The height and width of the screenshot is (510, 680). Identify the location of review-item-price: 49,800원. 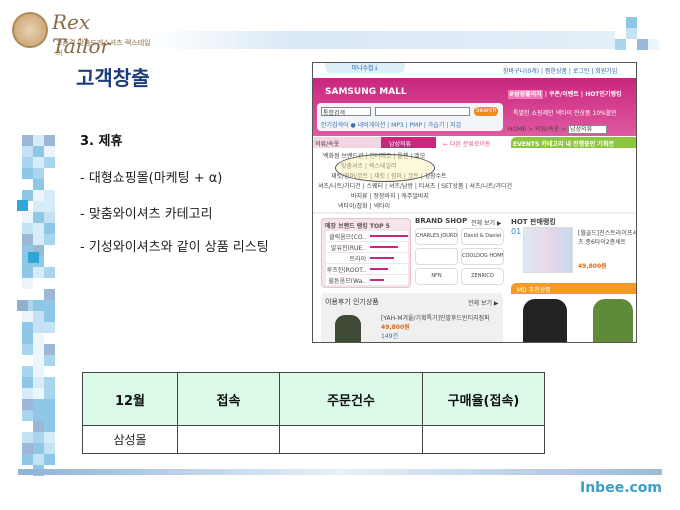
(395, 327).